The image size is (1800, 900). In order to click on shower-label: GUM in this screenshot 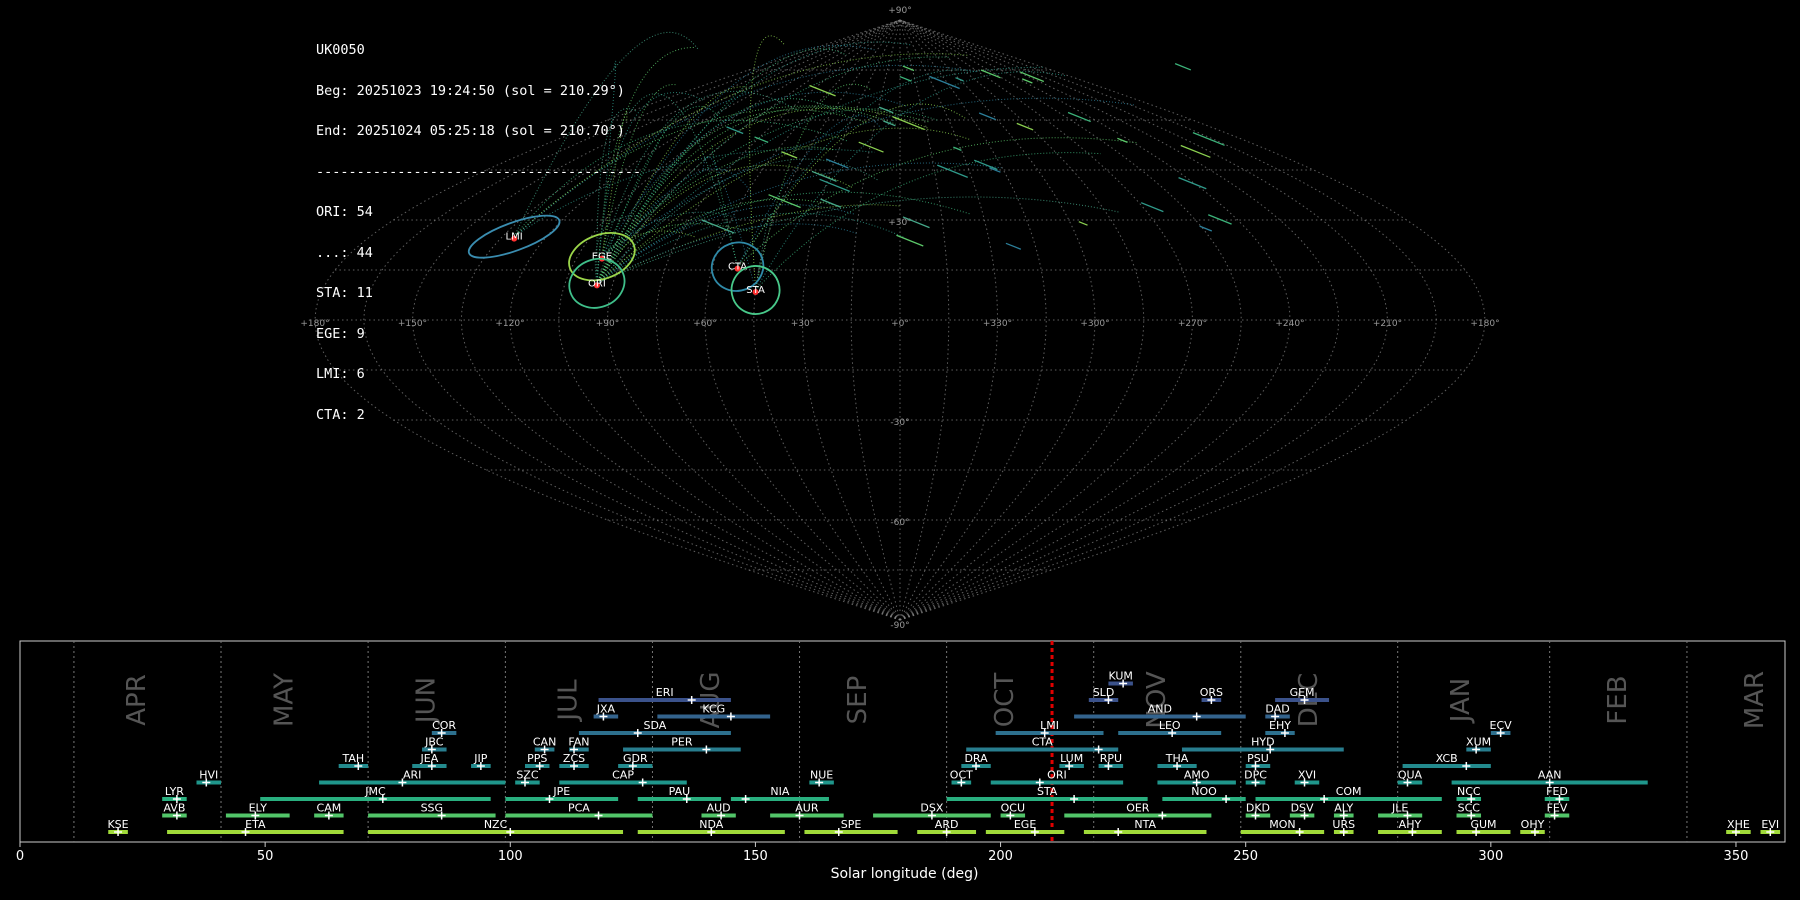, I will do `click(1483, 824)`.